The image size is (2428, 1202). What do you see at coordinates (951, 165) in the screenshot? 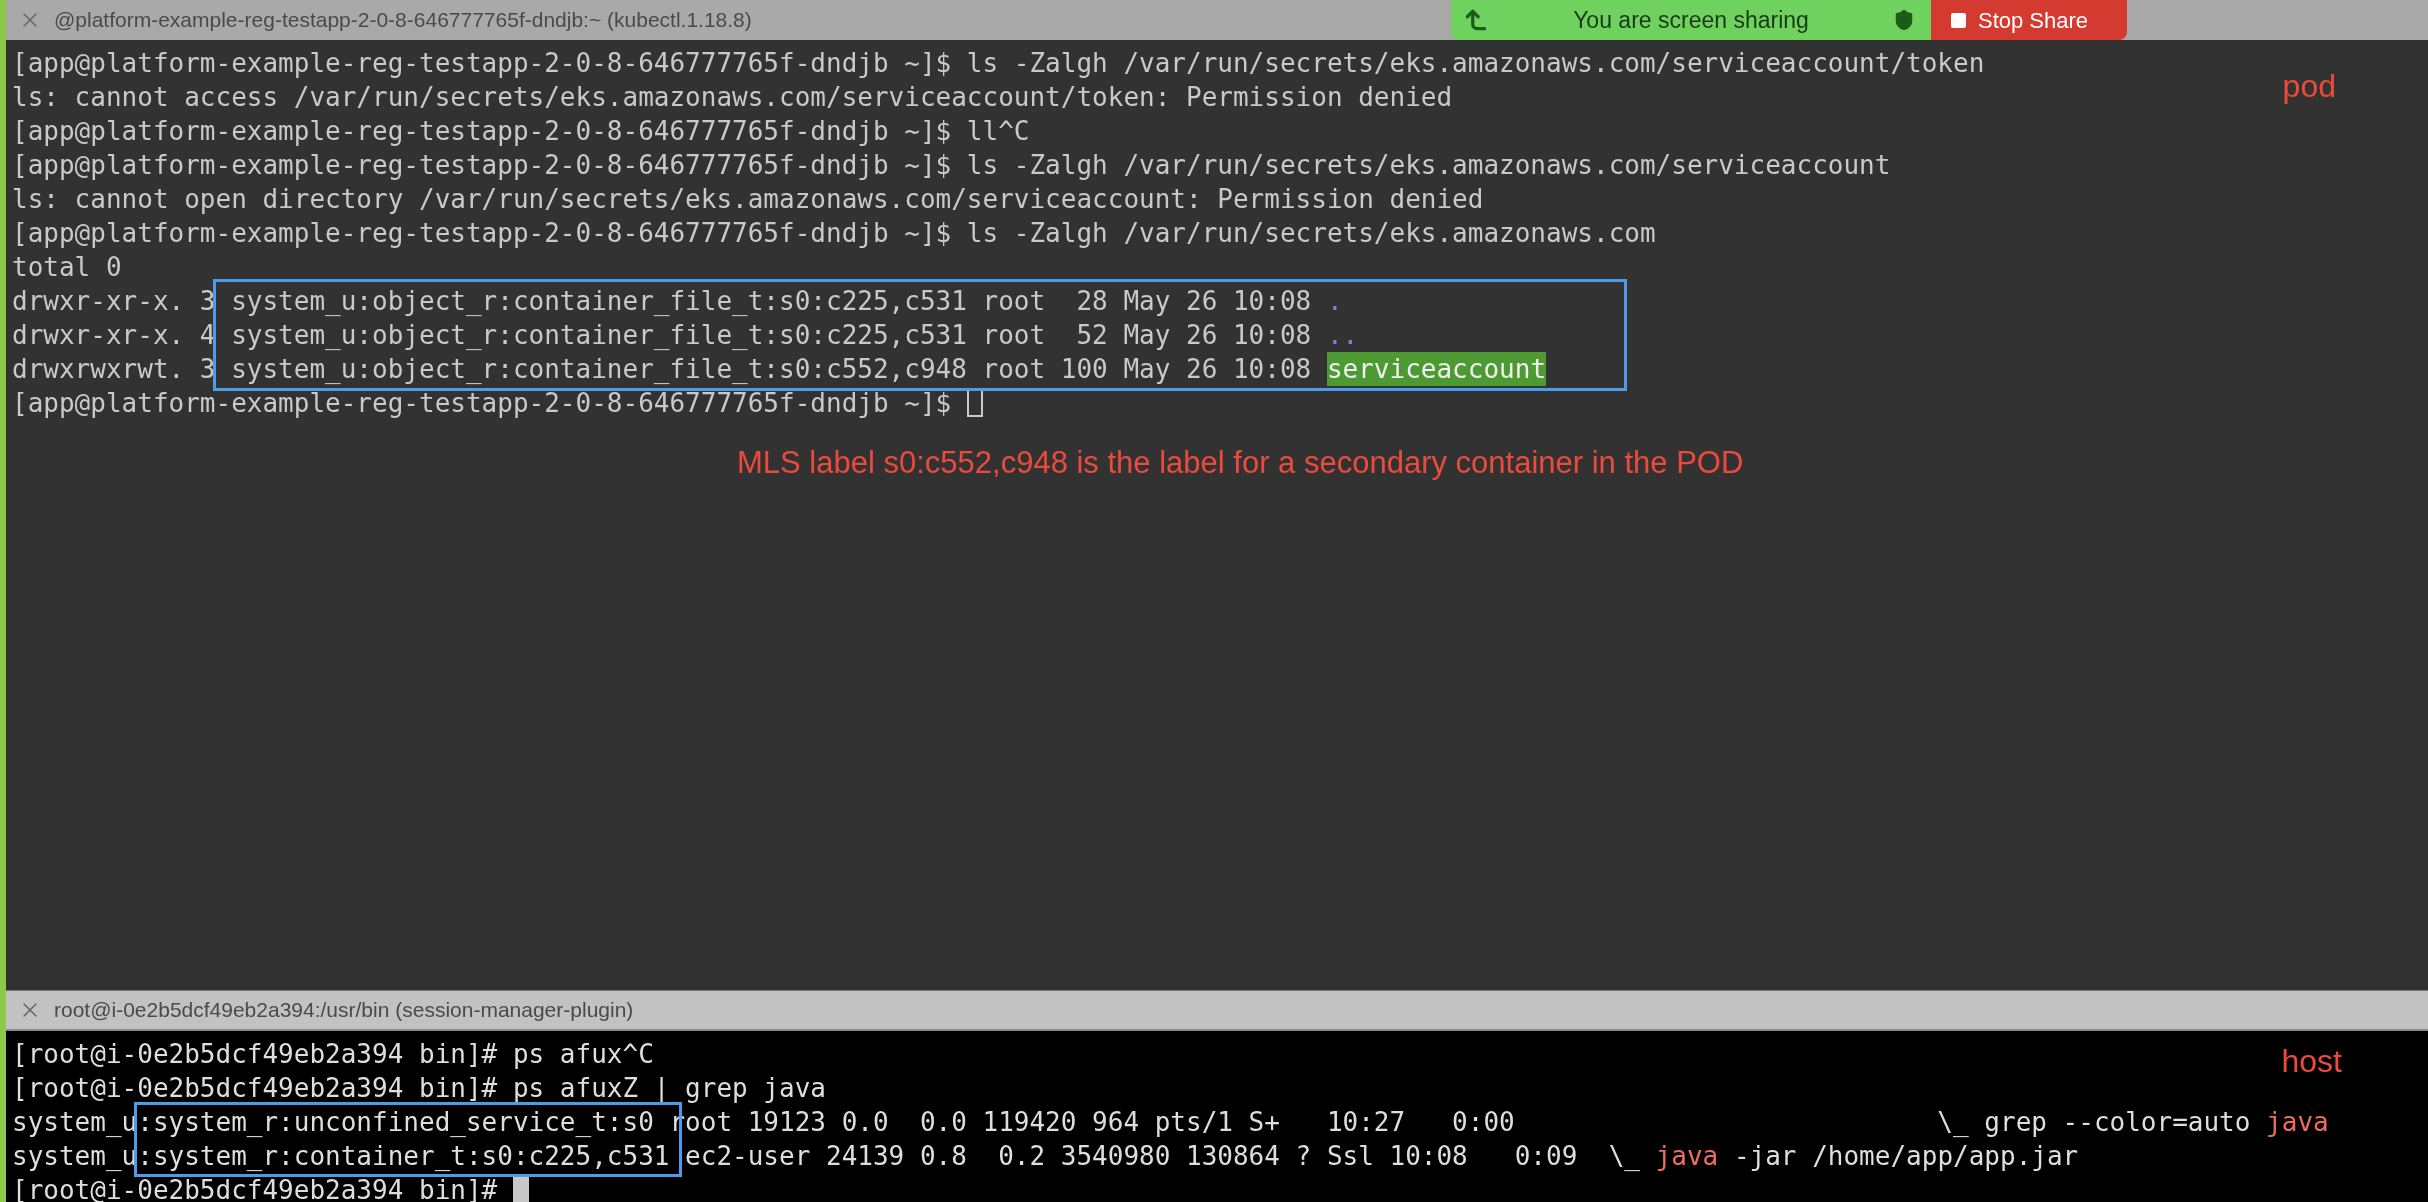
I see `terminal-text: [app@platform-example-reg-testapp-2-0-8-646777765f-dndjb ~]$ ls -Zalgh /var/run/secrets/eks.amazonaws.com/serviceaccount` at bounding box center [951, 165].